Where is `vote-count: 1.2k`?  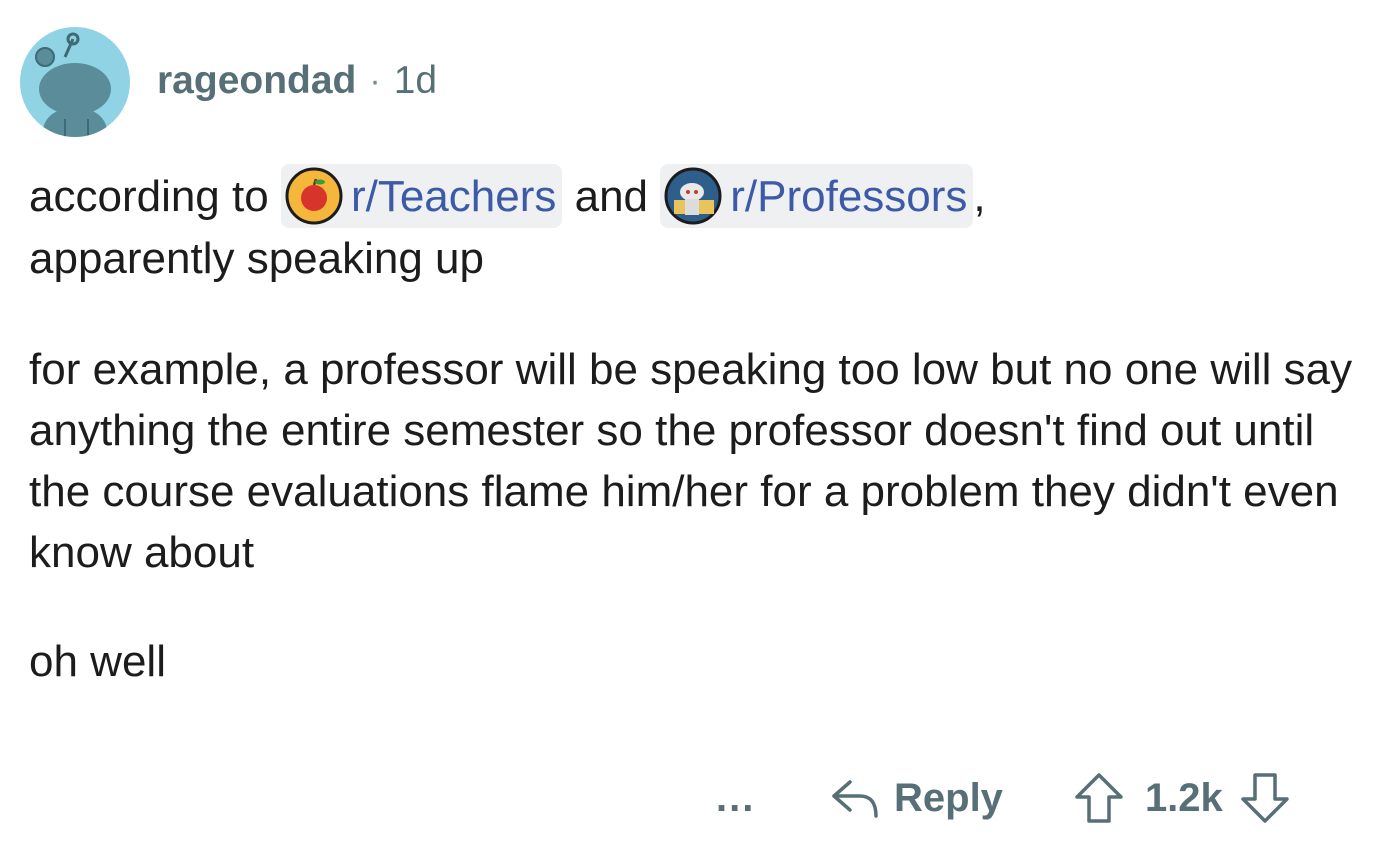 vote-count: 1.2k is located at coordinates (1183, 797).